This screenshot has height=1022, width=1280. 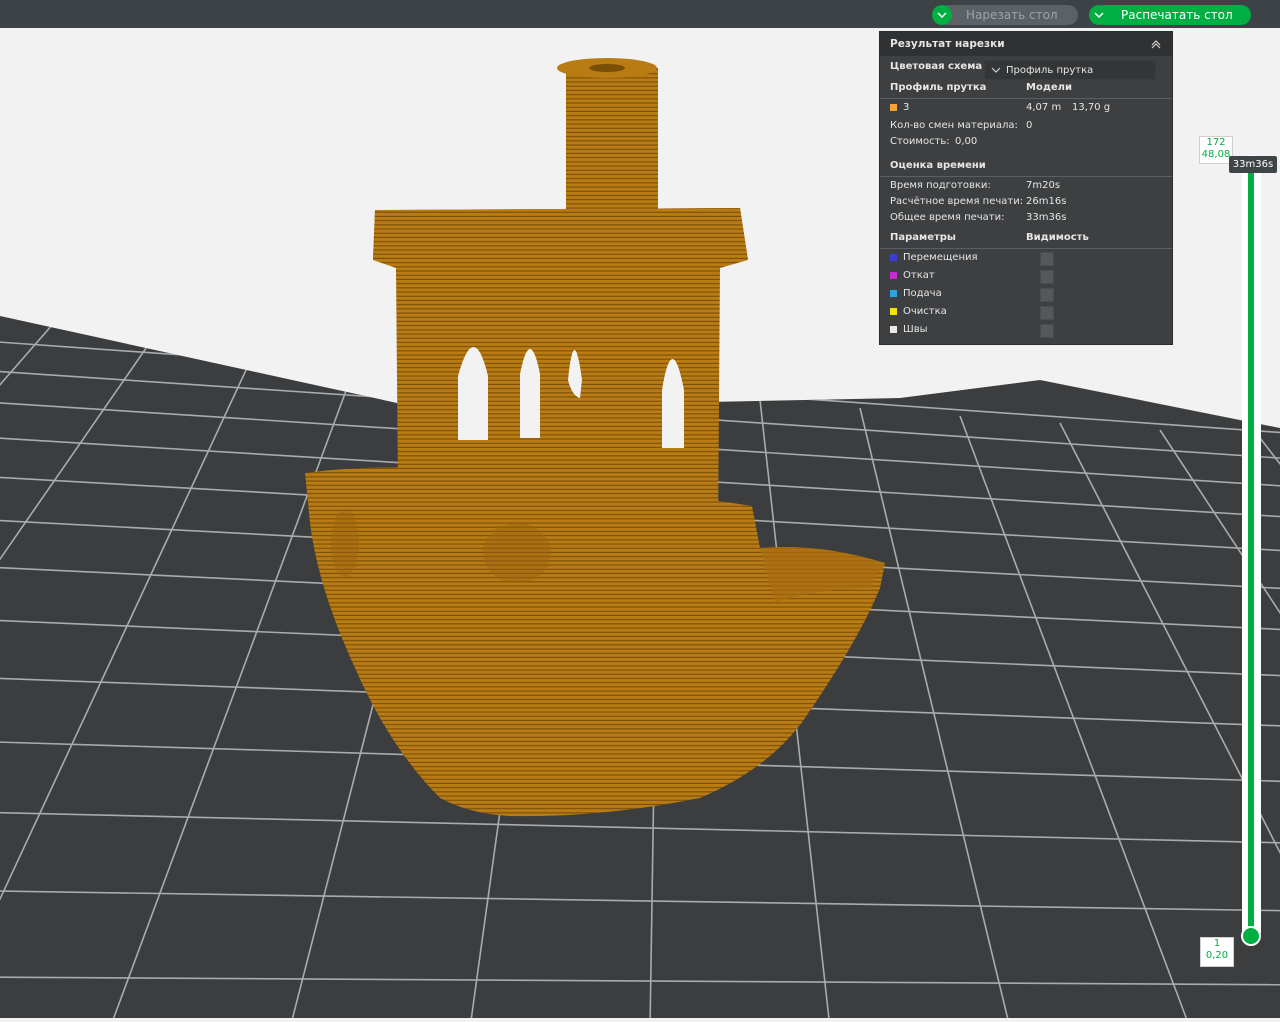 I want to click on material-changes-value: 0, so click(x=1029, y=125).